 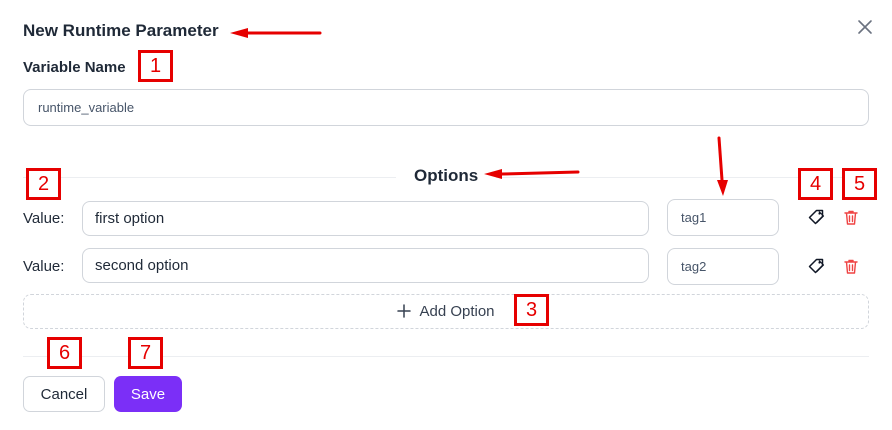 I want to click on annotation-box-4: 4, so click(x=815, y=184).